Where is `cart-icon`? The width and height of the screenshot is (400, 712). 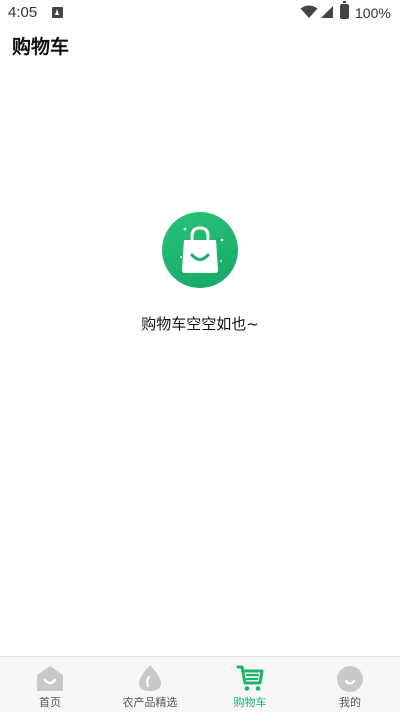 cart-icon is located at coordinates (250, 678).